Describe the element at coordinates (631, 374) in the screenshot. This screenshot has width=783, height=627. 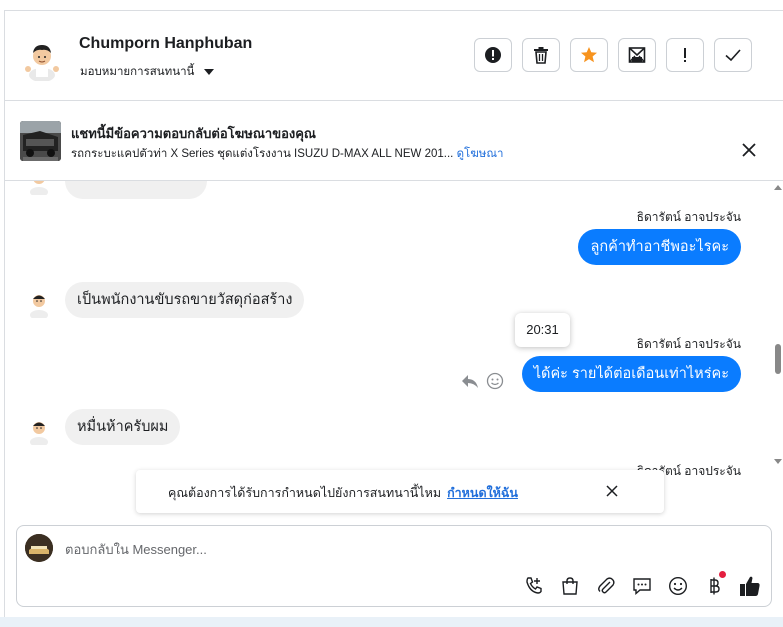
I see `message-bubble-outgoing: ได้ค่ะ รายได้ต่อเดือนเท่าไหร่คะ` at that location.